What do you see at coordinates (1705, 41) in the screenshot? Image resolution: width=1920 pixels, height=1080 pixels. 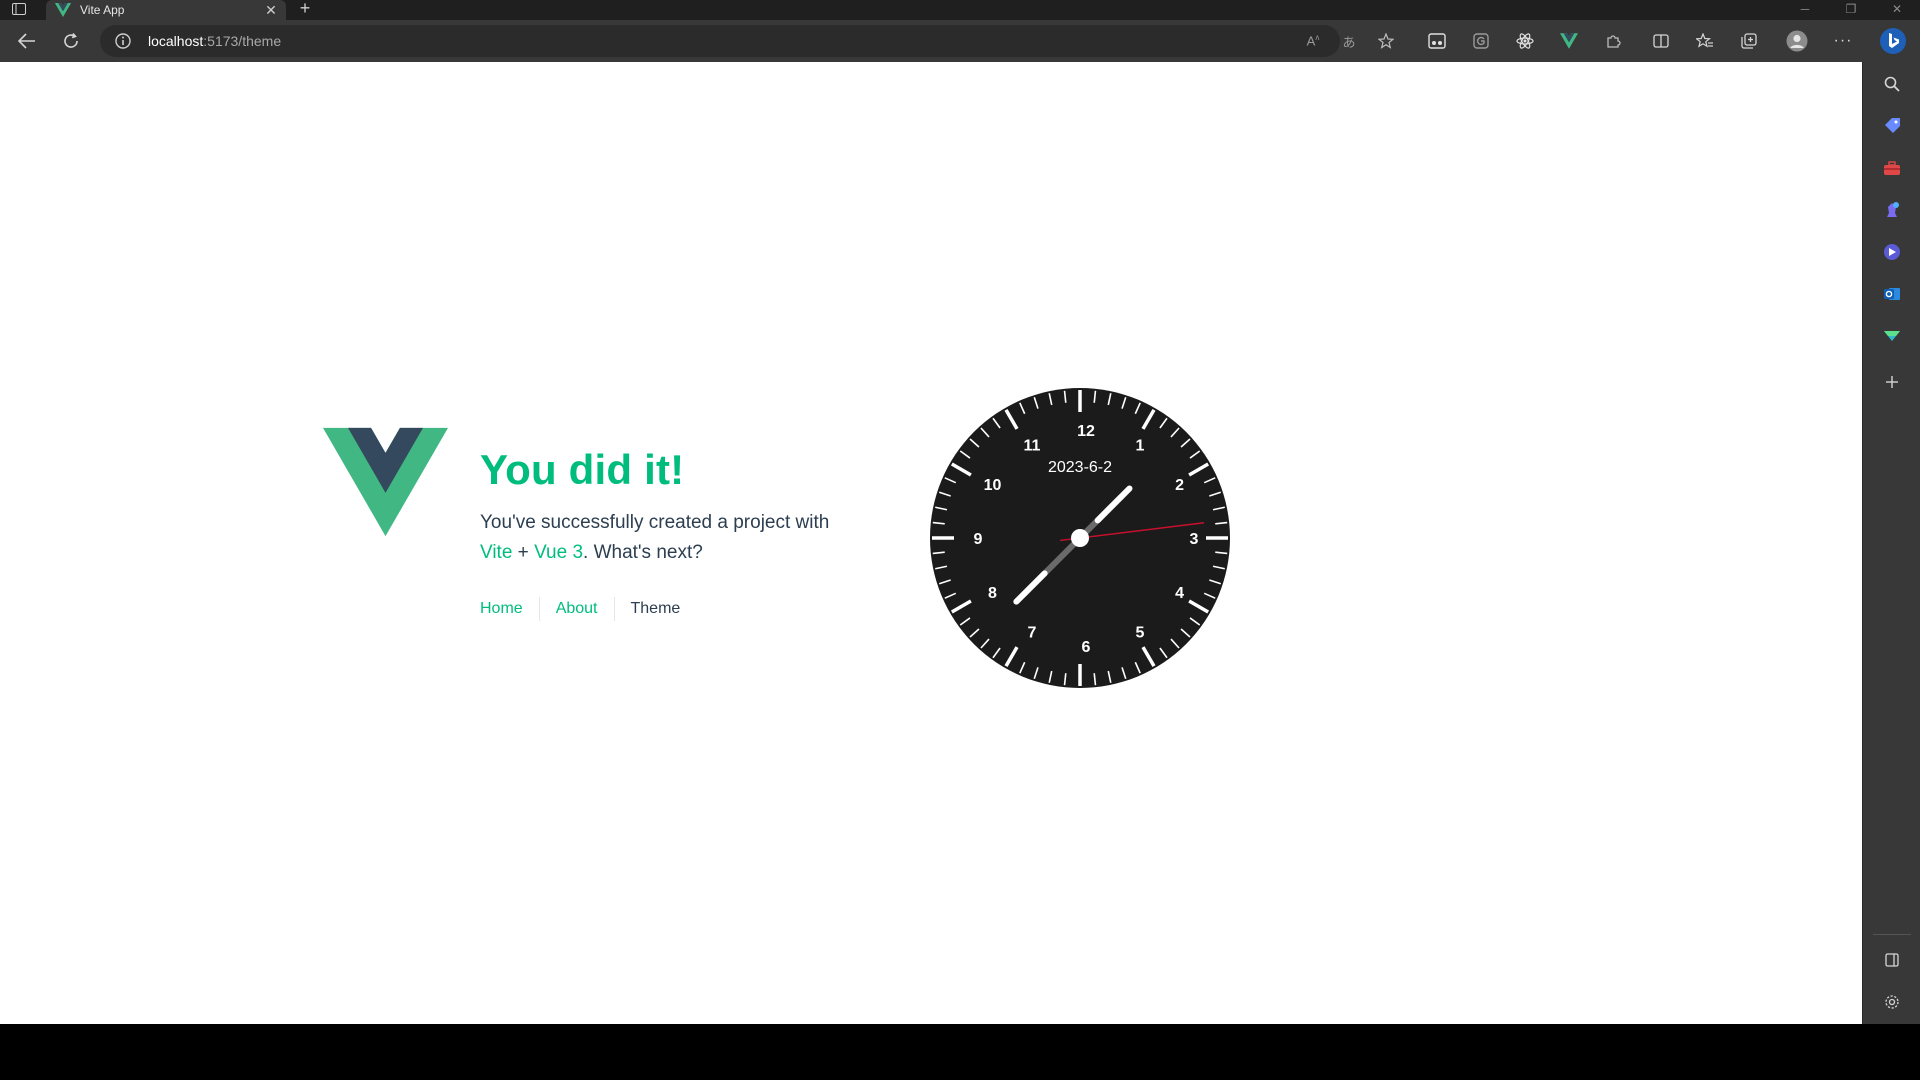 I see `favorites-icon` at bounding box center [1705, 41].